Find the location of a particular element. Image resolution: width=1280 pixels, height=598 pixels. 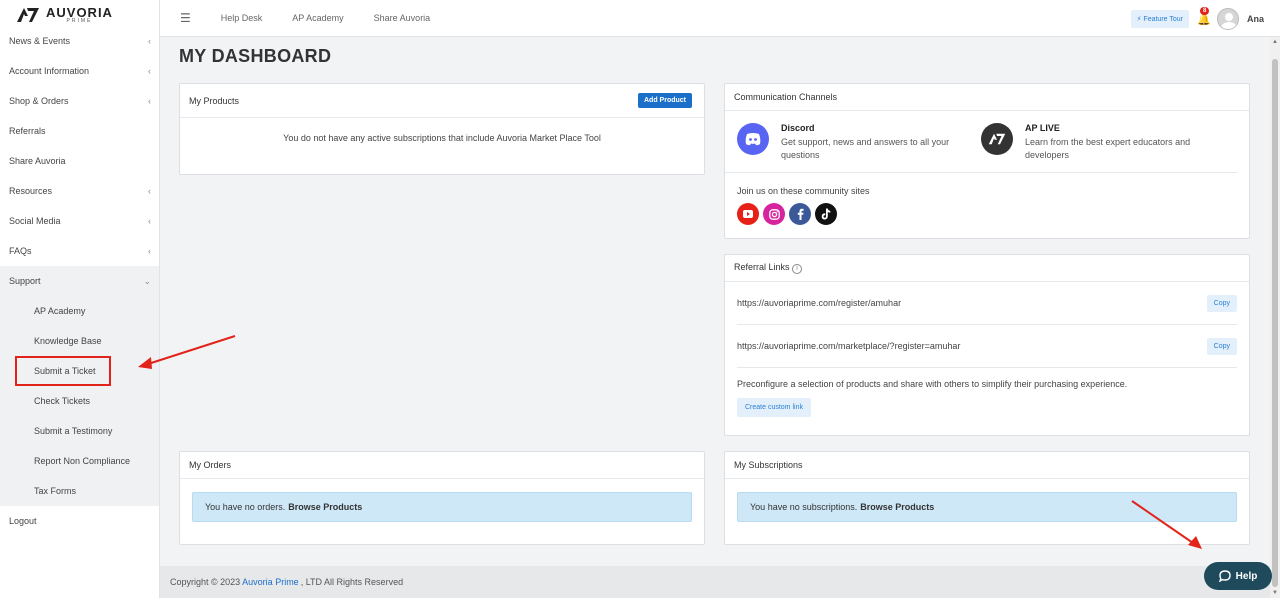

discord-title: Discord is located at coordinates (798, 128).